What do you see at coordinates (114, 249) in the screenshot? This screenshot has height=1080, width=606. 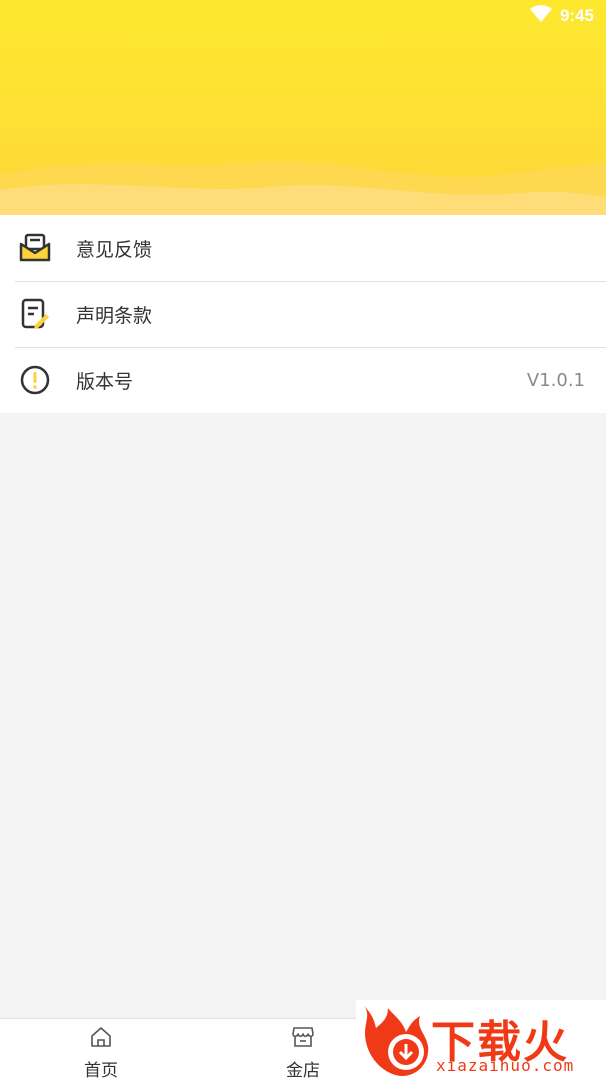 I see `menu-item-label: 意见反馈` at bounding box center [114, 249].